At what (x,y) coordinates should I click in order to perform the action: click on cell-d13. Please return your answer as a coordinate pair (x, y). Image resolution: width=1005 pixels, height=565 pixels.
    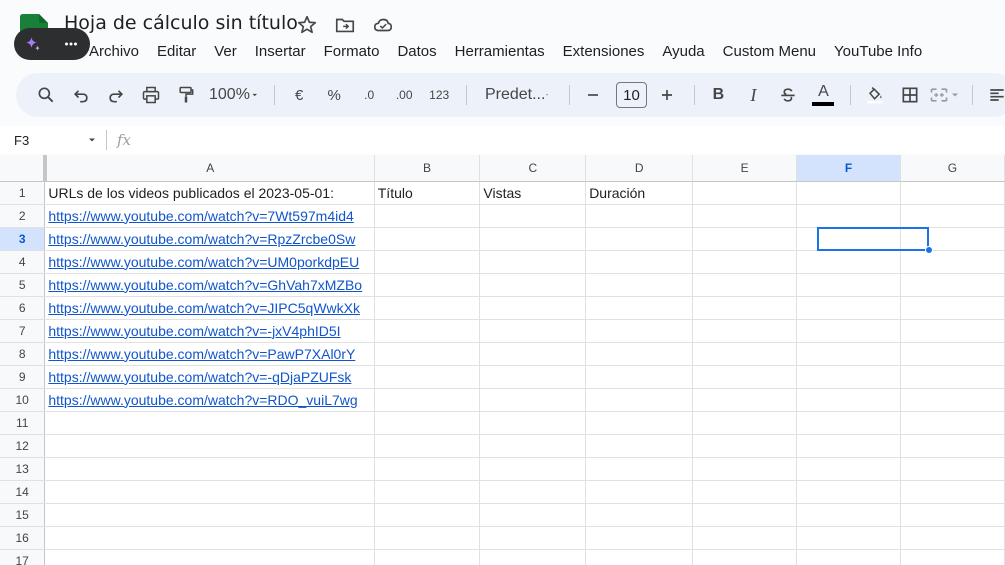
    Looking at the image, I should click on (639, 469).